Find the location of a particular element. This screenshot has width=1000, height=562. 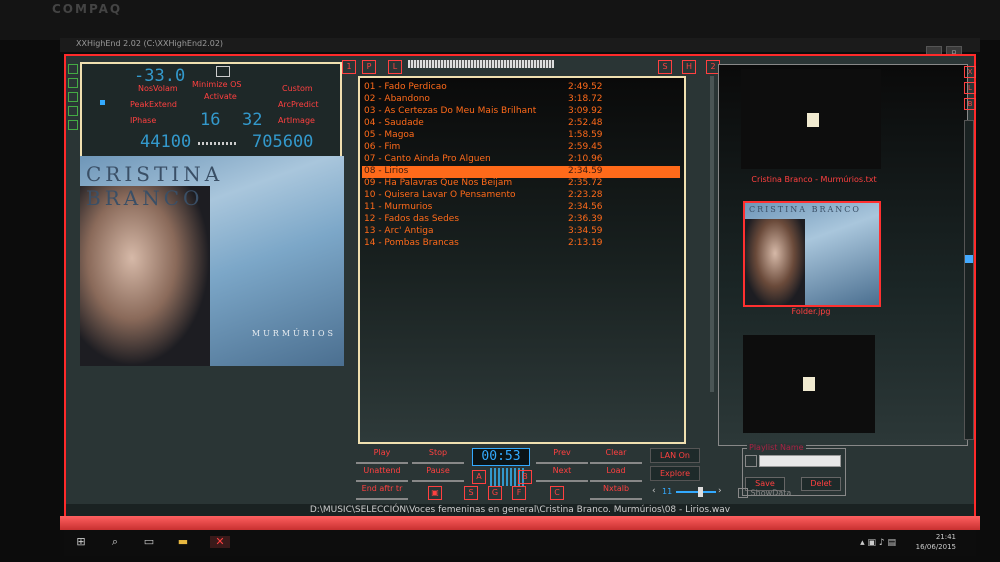

tab-one: 1 is located at coordinates (349, 67).